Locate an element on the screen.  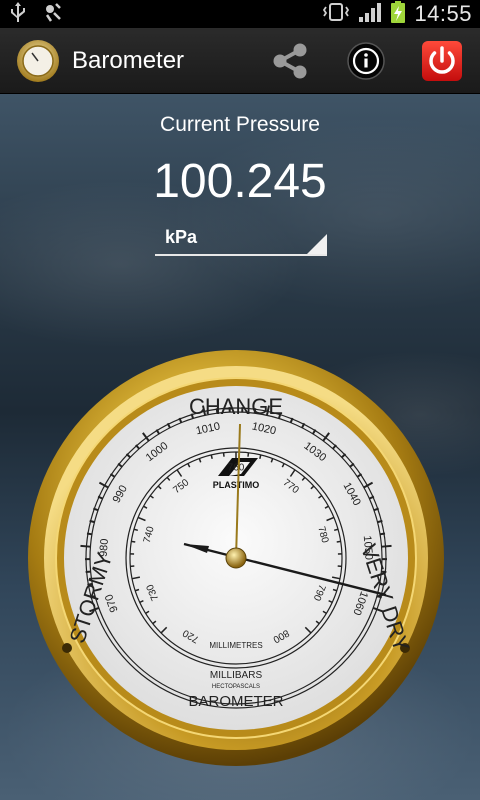
battery-charging-icon is located at coordinates (398, 14).